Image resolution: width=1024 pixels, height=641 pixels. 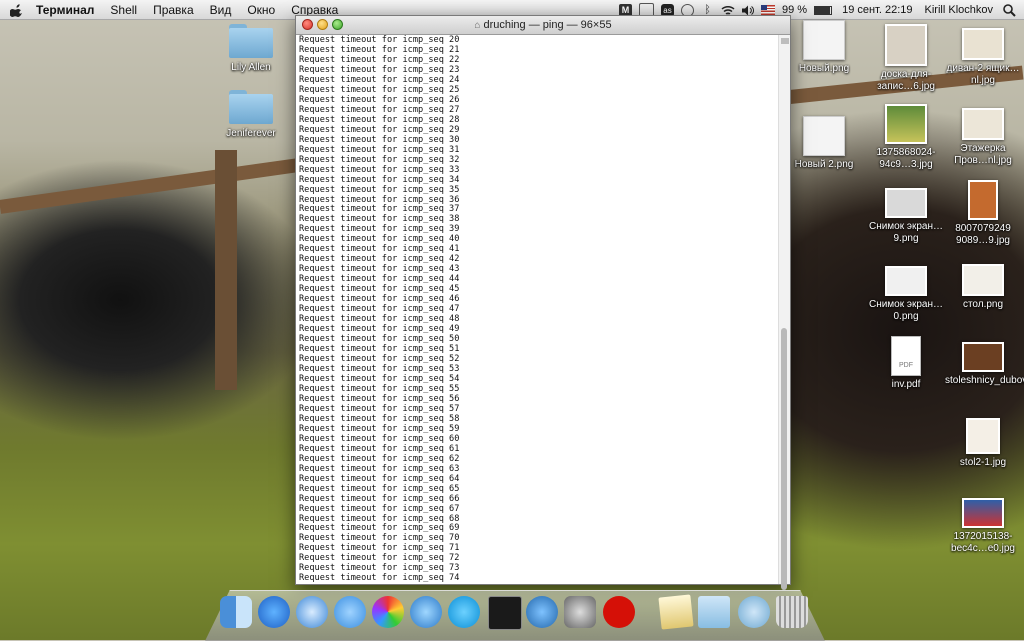 What do you see at coordinates (236, 612) in the screenshot?
I see `finder-icon` at bounding box center [236, 612].